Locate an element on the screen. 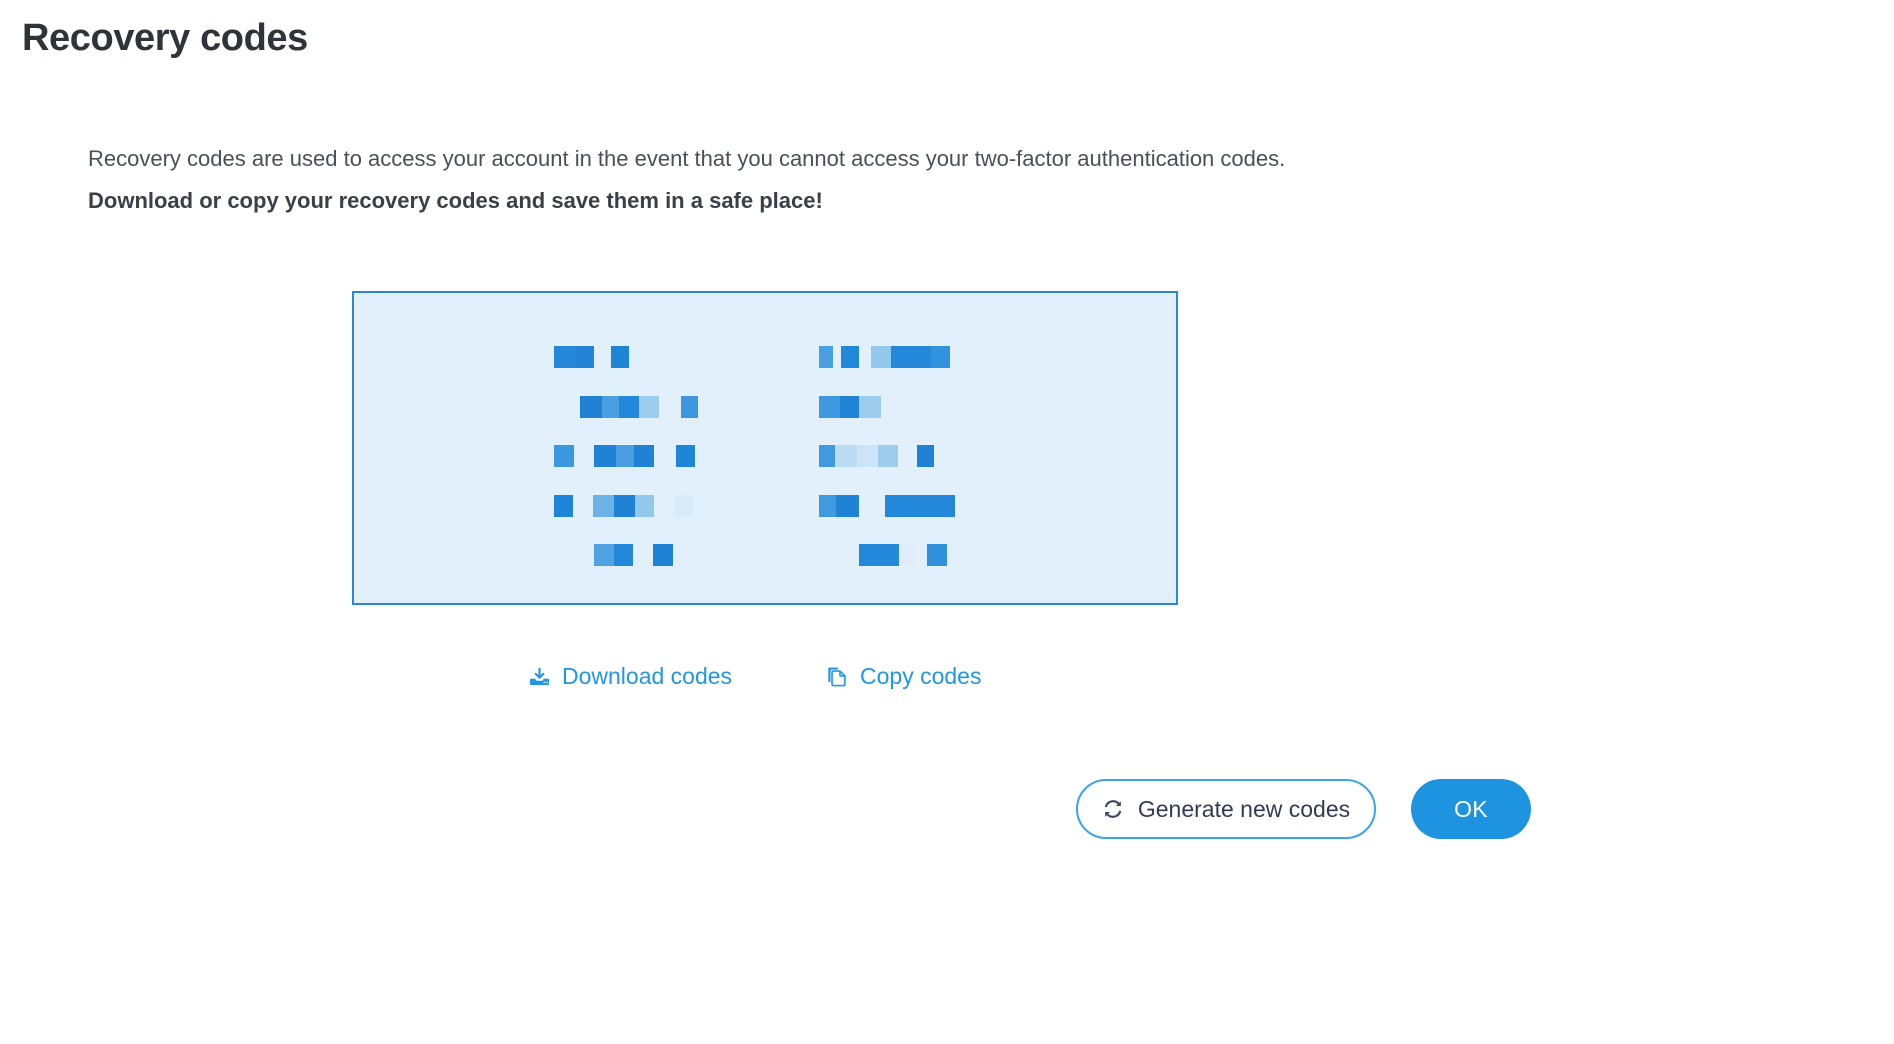 The image size is (1894, 1044). ok-button-label: OK is located at coordinates (1471, 808).